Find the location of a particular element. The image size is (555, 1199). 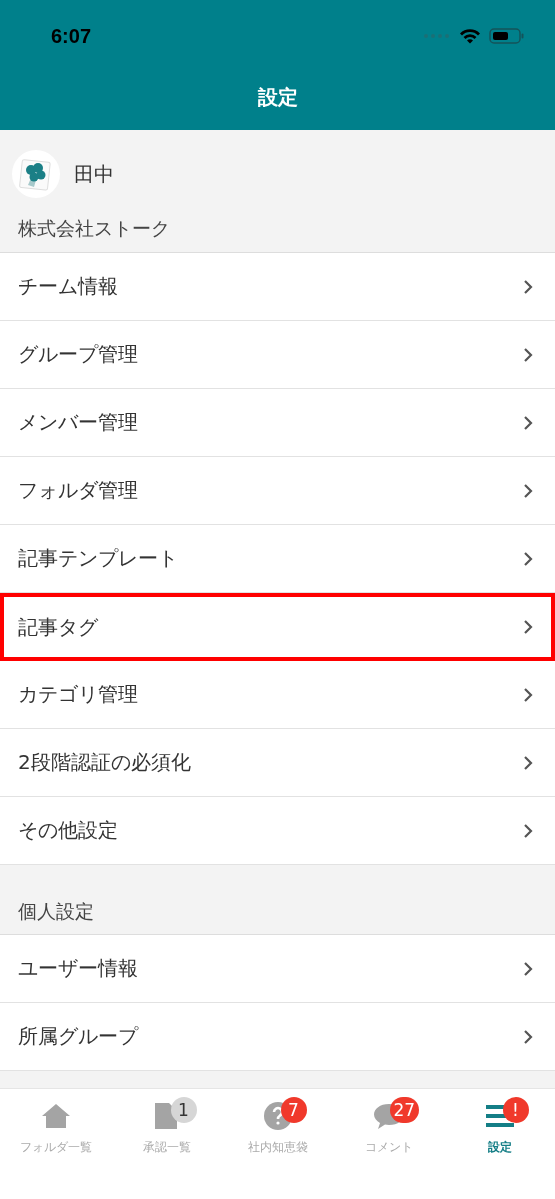

settings-item: 記事テンプレート is located at coordinates (277, 559).